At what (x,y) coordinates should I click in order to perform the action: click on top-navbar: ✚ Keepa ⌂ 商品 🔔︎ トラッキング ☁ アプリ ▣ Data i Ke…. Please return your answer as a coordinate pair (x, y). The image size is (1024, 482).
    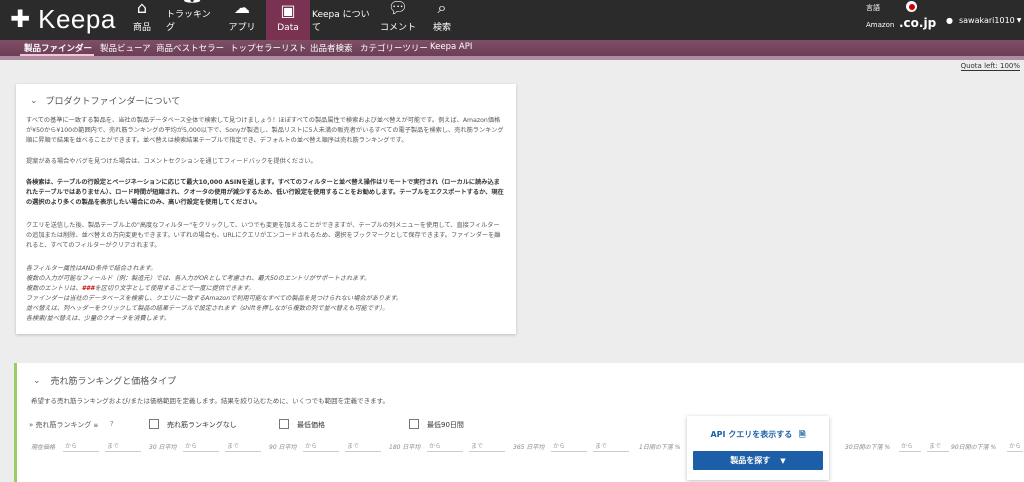
    Looking at the image, I should click on (512, 20).